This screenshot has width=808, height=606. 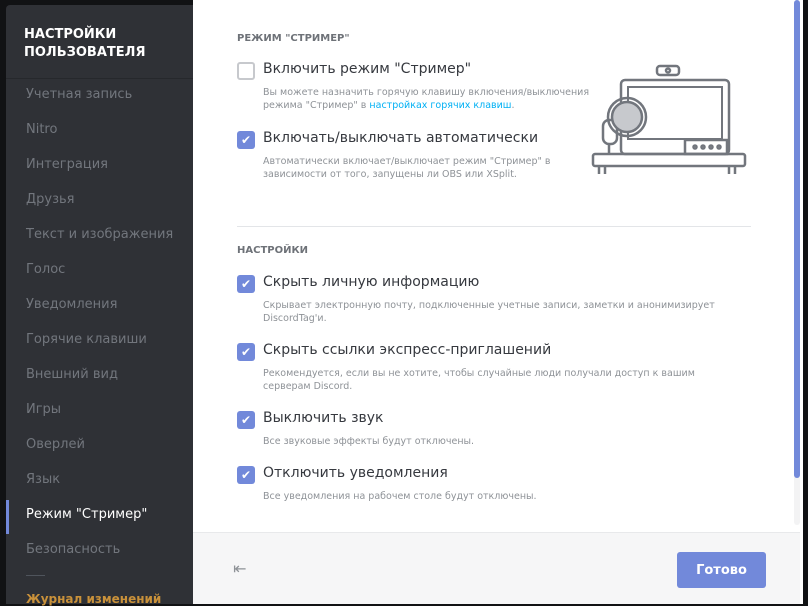 I want to click on sidebar-separator, so click(x=35, y=575).